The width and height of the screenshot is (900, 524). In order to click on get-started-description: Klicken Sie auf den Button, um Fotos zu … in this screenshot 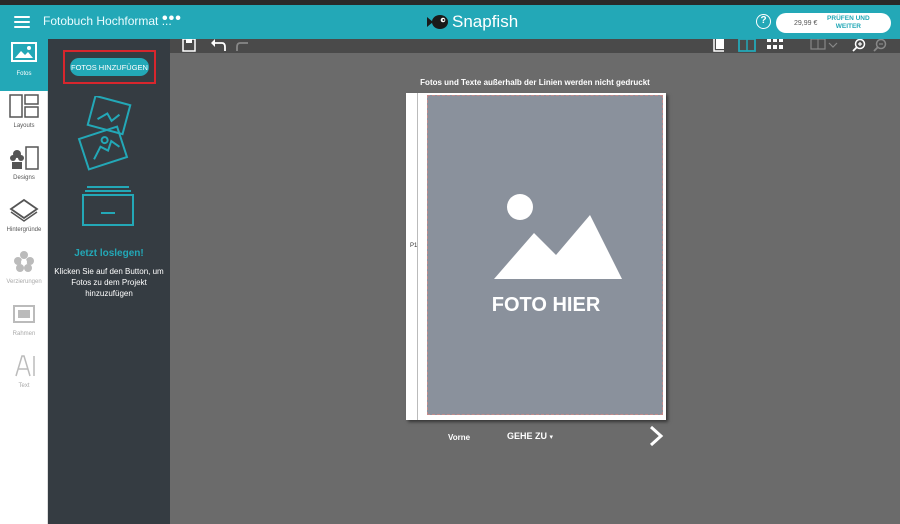, I will do `click(109, 282)`.